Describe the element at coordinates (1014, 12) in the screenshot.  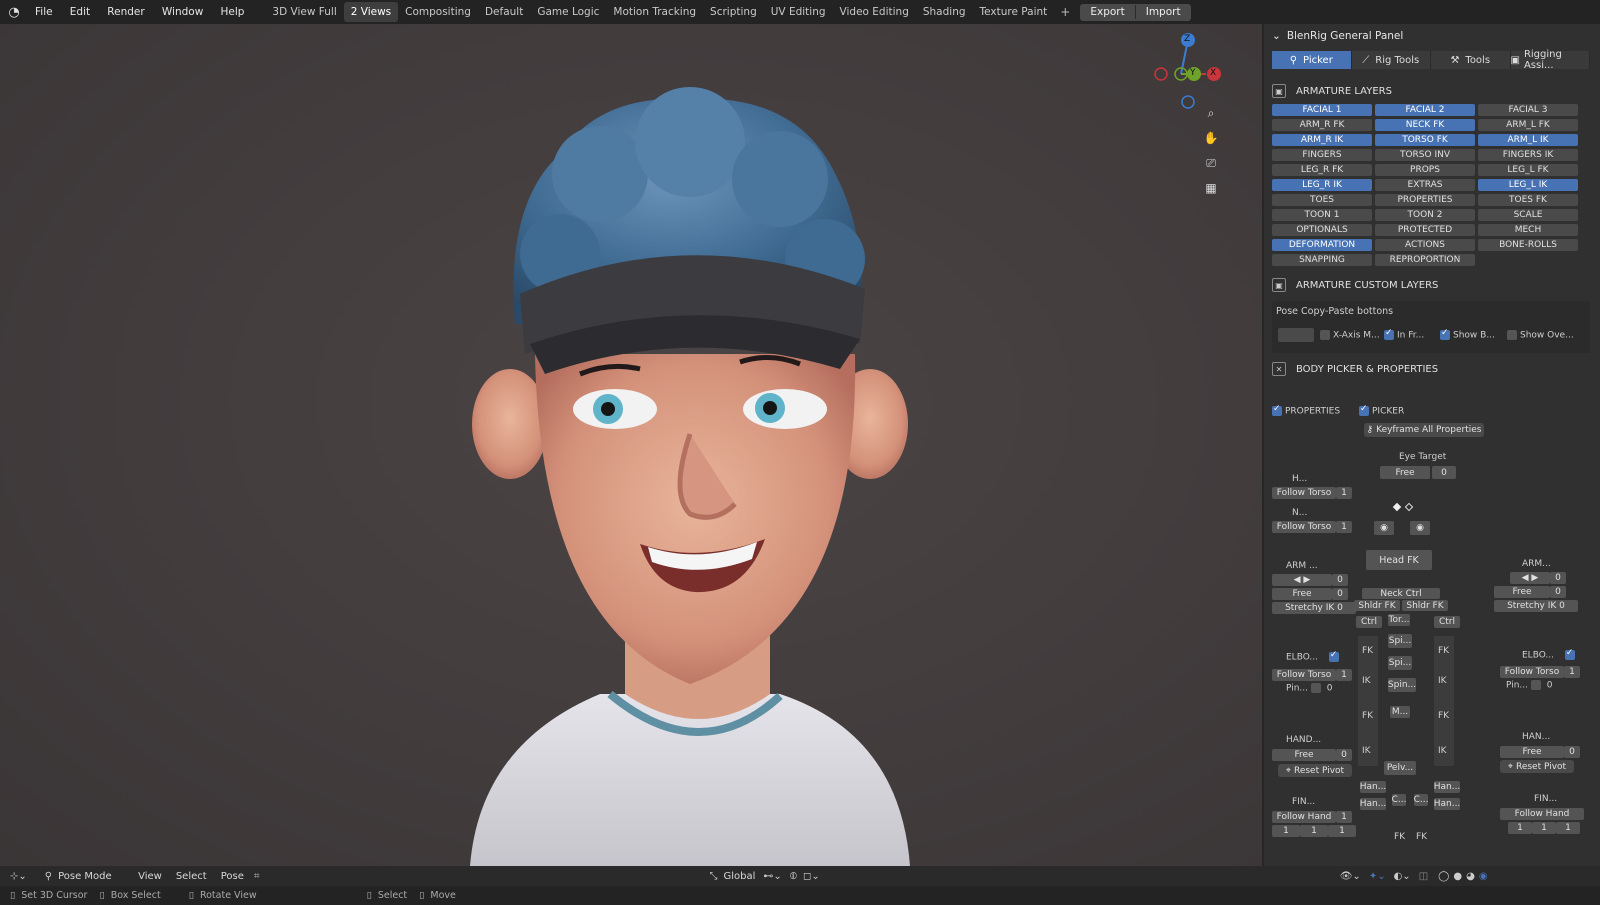
I see `tab-texture-paint: Texture Paint` at that location.